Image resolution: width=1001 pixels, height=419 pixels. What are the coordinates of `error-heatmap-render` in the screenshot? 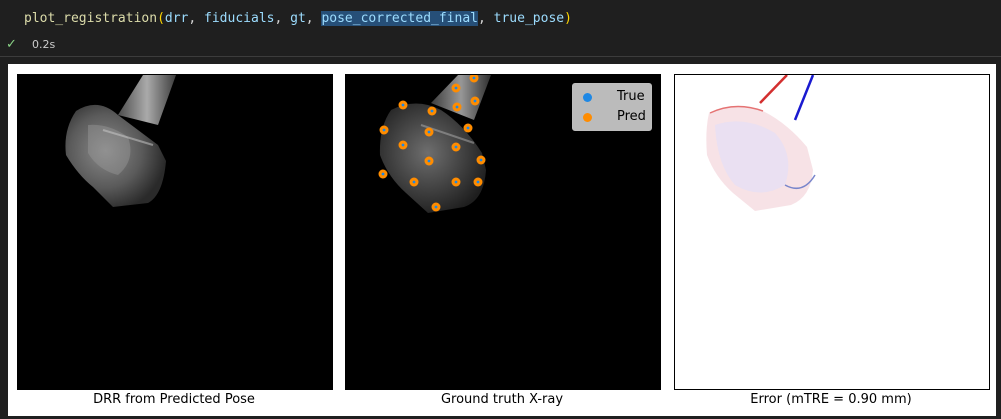 It's located at (761, 143).